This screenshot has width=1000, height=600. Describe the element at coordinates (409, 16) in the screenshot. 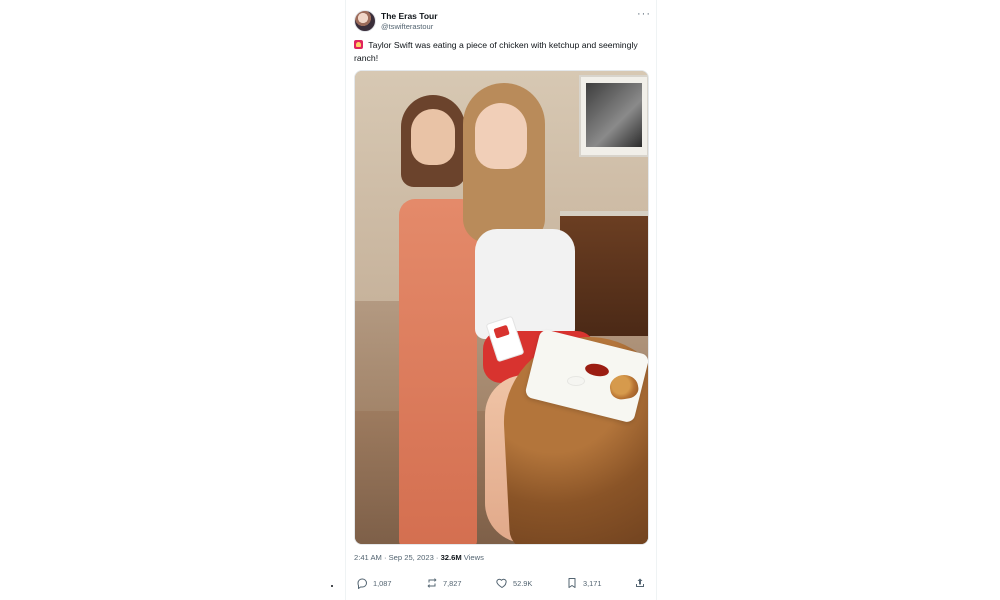

I see `author-name: The Eras Tour` at that location.